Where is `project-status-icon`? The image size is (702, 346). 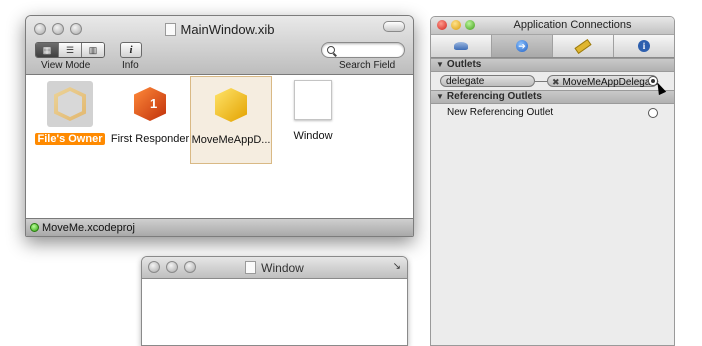
project-status-icon is located at coordinates (34, 227).